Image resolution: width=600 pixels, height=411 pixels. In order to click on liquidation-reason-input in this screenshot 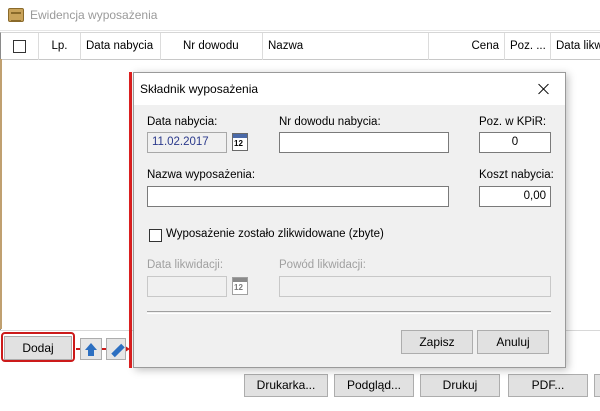, I will do `click(415, 286)`.